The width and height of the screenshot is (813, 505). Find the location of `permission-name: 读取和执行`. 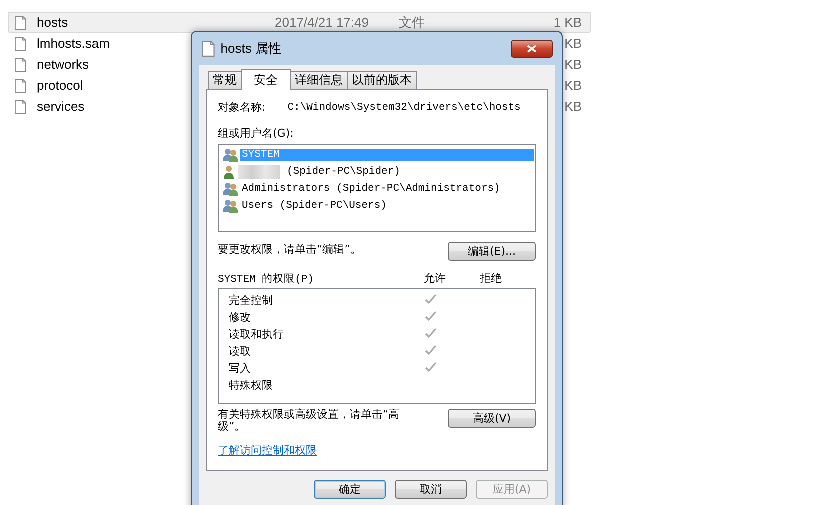

permission-name: 读取和执行 is located at coordinates (257, 334).